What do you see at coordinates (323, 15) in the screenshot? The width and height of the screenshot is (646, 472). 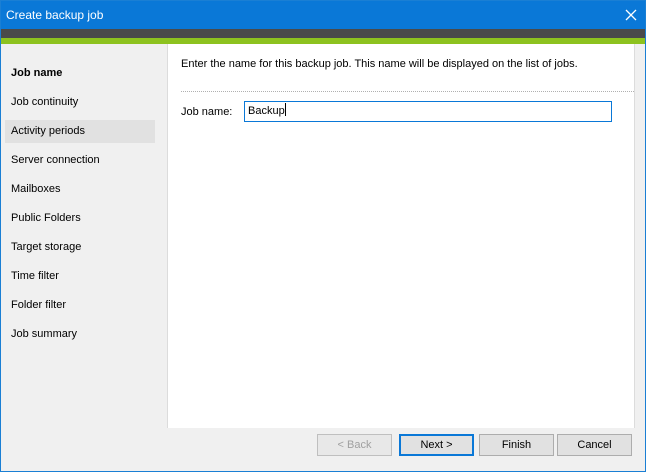 I see `title-bar: Create backup job` at bounding box center [323, 15].